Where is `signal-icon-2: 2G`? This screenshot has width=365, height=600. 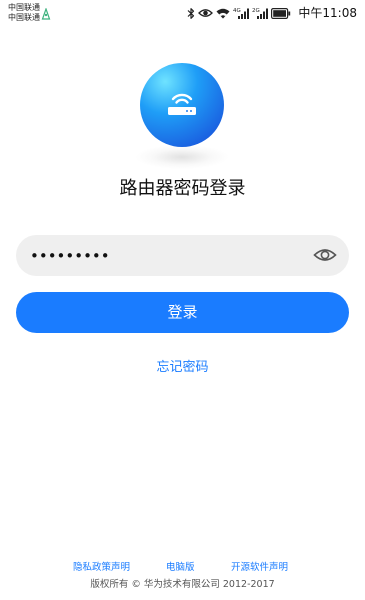
signal-icon-2: 2G is located at coordinates (260, 13).